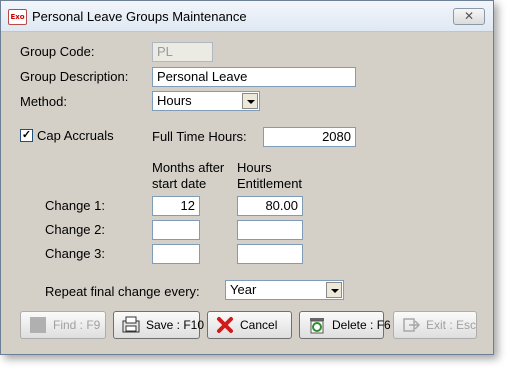 The width and height of the screenshot is (510, 371). What do you see at coordinates (17, 17) in the screenshot?
I see `app-icon: Exo` at bounding box center [17, 17].